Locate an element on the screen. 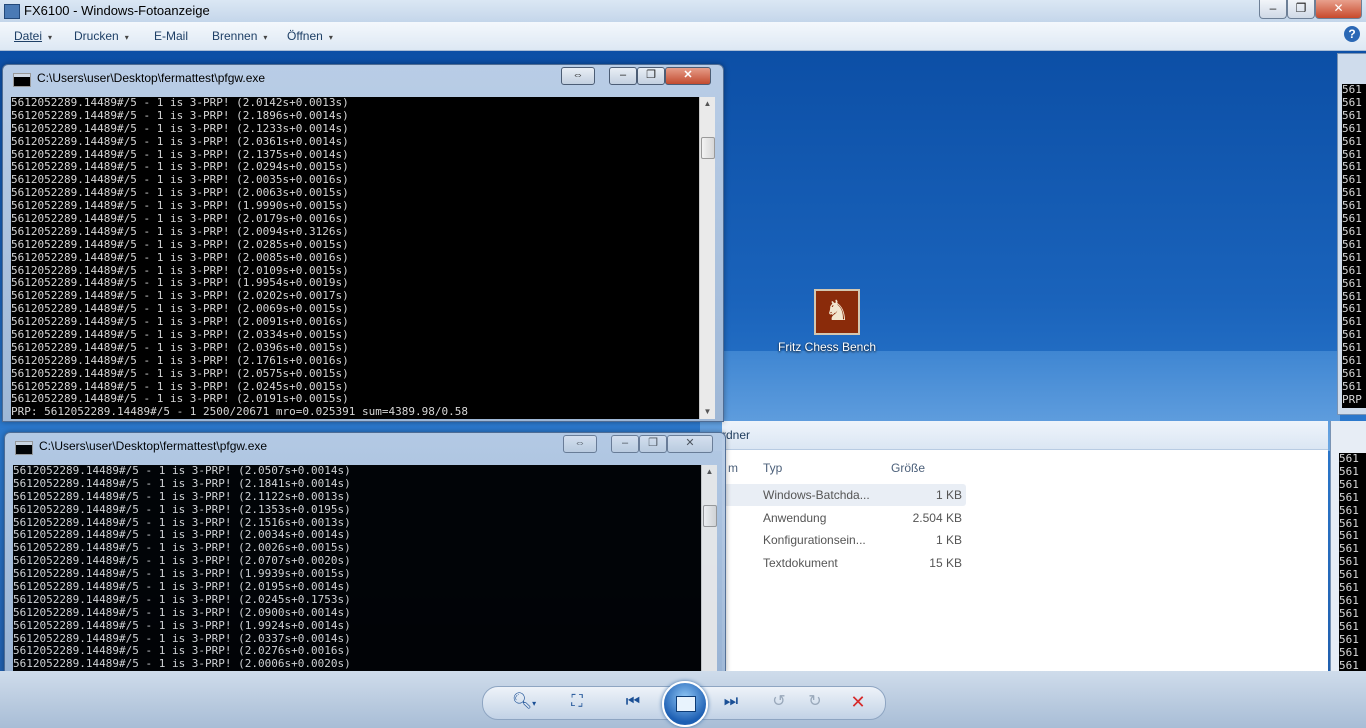 Image resolution: width=1366 pixels, height=728 pixels. delete-icon: ✕ is located at coordinates (858, 702).